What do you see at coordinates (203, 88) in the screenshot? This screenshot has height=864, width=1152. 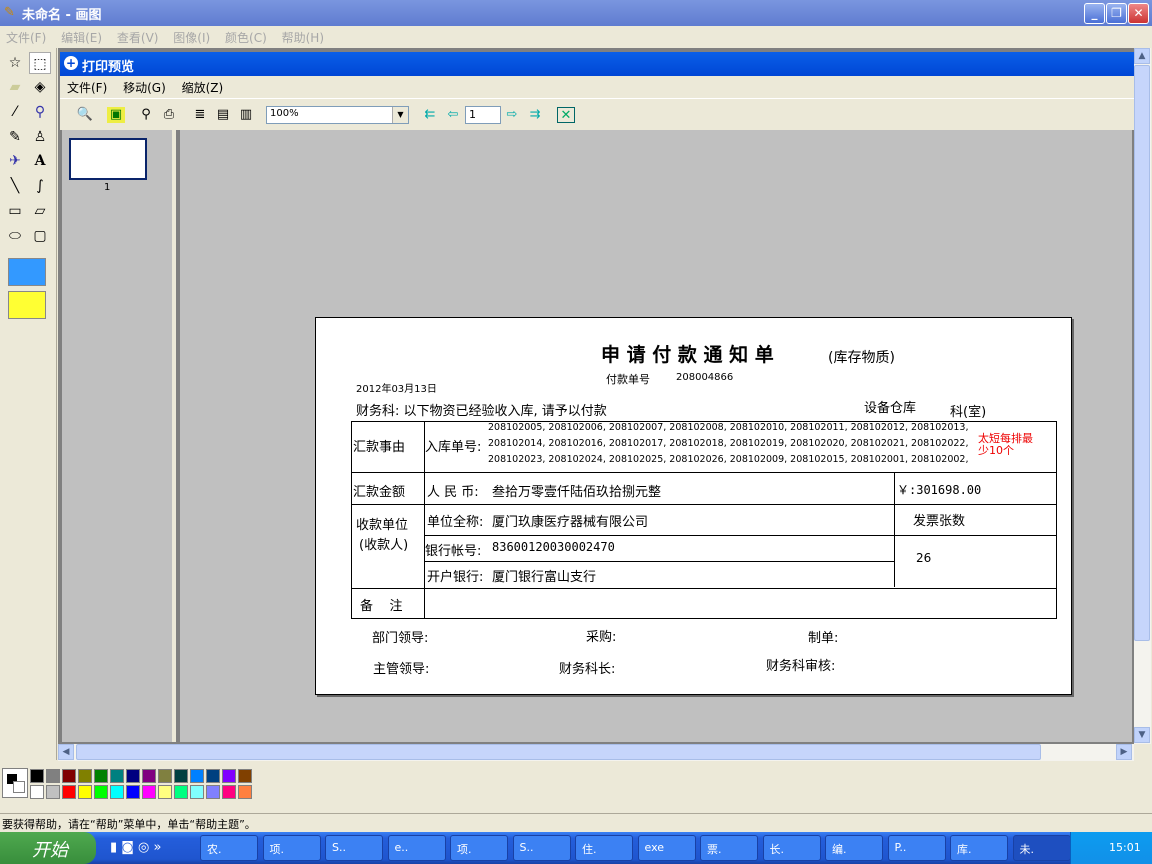 I see `pp-menu-zoom: 缩放(Z)` at bounding box center [203, 88].